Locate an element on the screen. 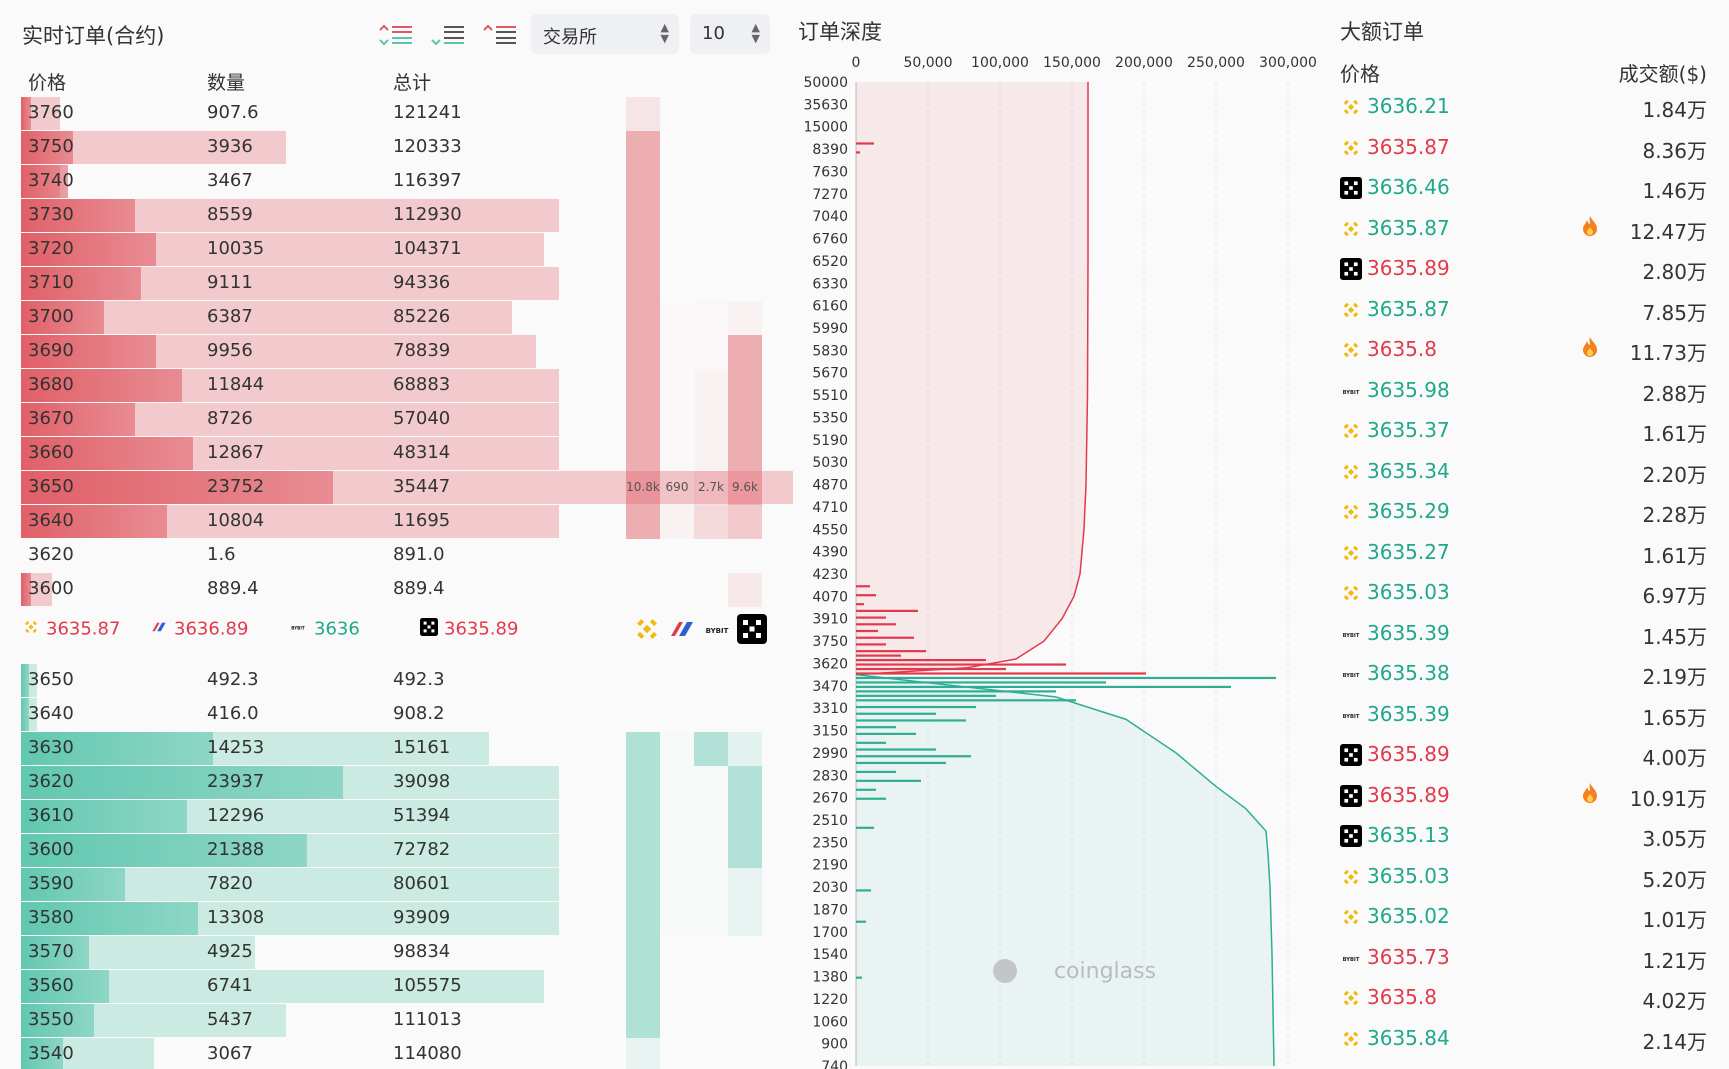 Image resolution: width=1729 pixels, height=1069 pixels. large-order-row: BYBIT 3635.73 1.21万 is located at coordinates (1525, 959).